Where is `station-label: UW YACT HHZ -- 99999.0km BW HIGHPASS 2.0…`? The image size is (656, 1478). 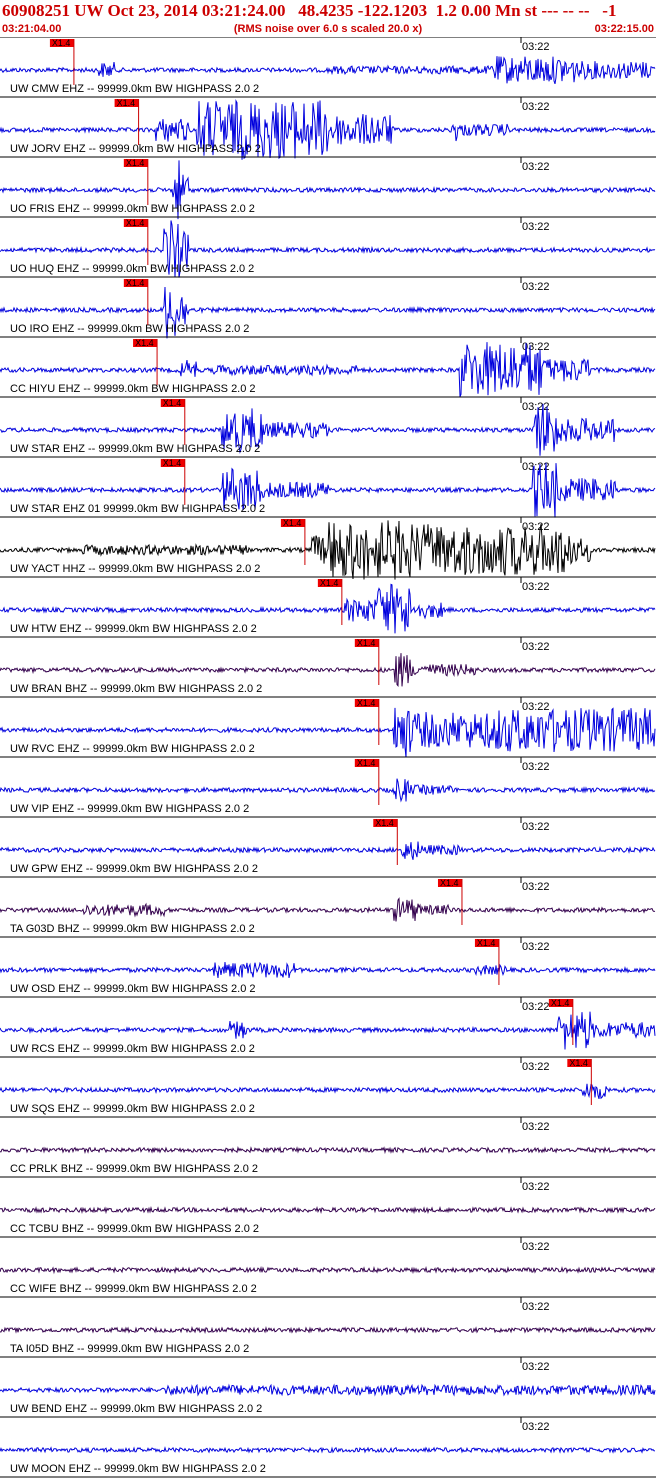 station-label: UW YACT HHZ -- 99999.0km BW HIGHPASS 2.0… is located at coordinates (135, 569).